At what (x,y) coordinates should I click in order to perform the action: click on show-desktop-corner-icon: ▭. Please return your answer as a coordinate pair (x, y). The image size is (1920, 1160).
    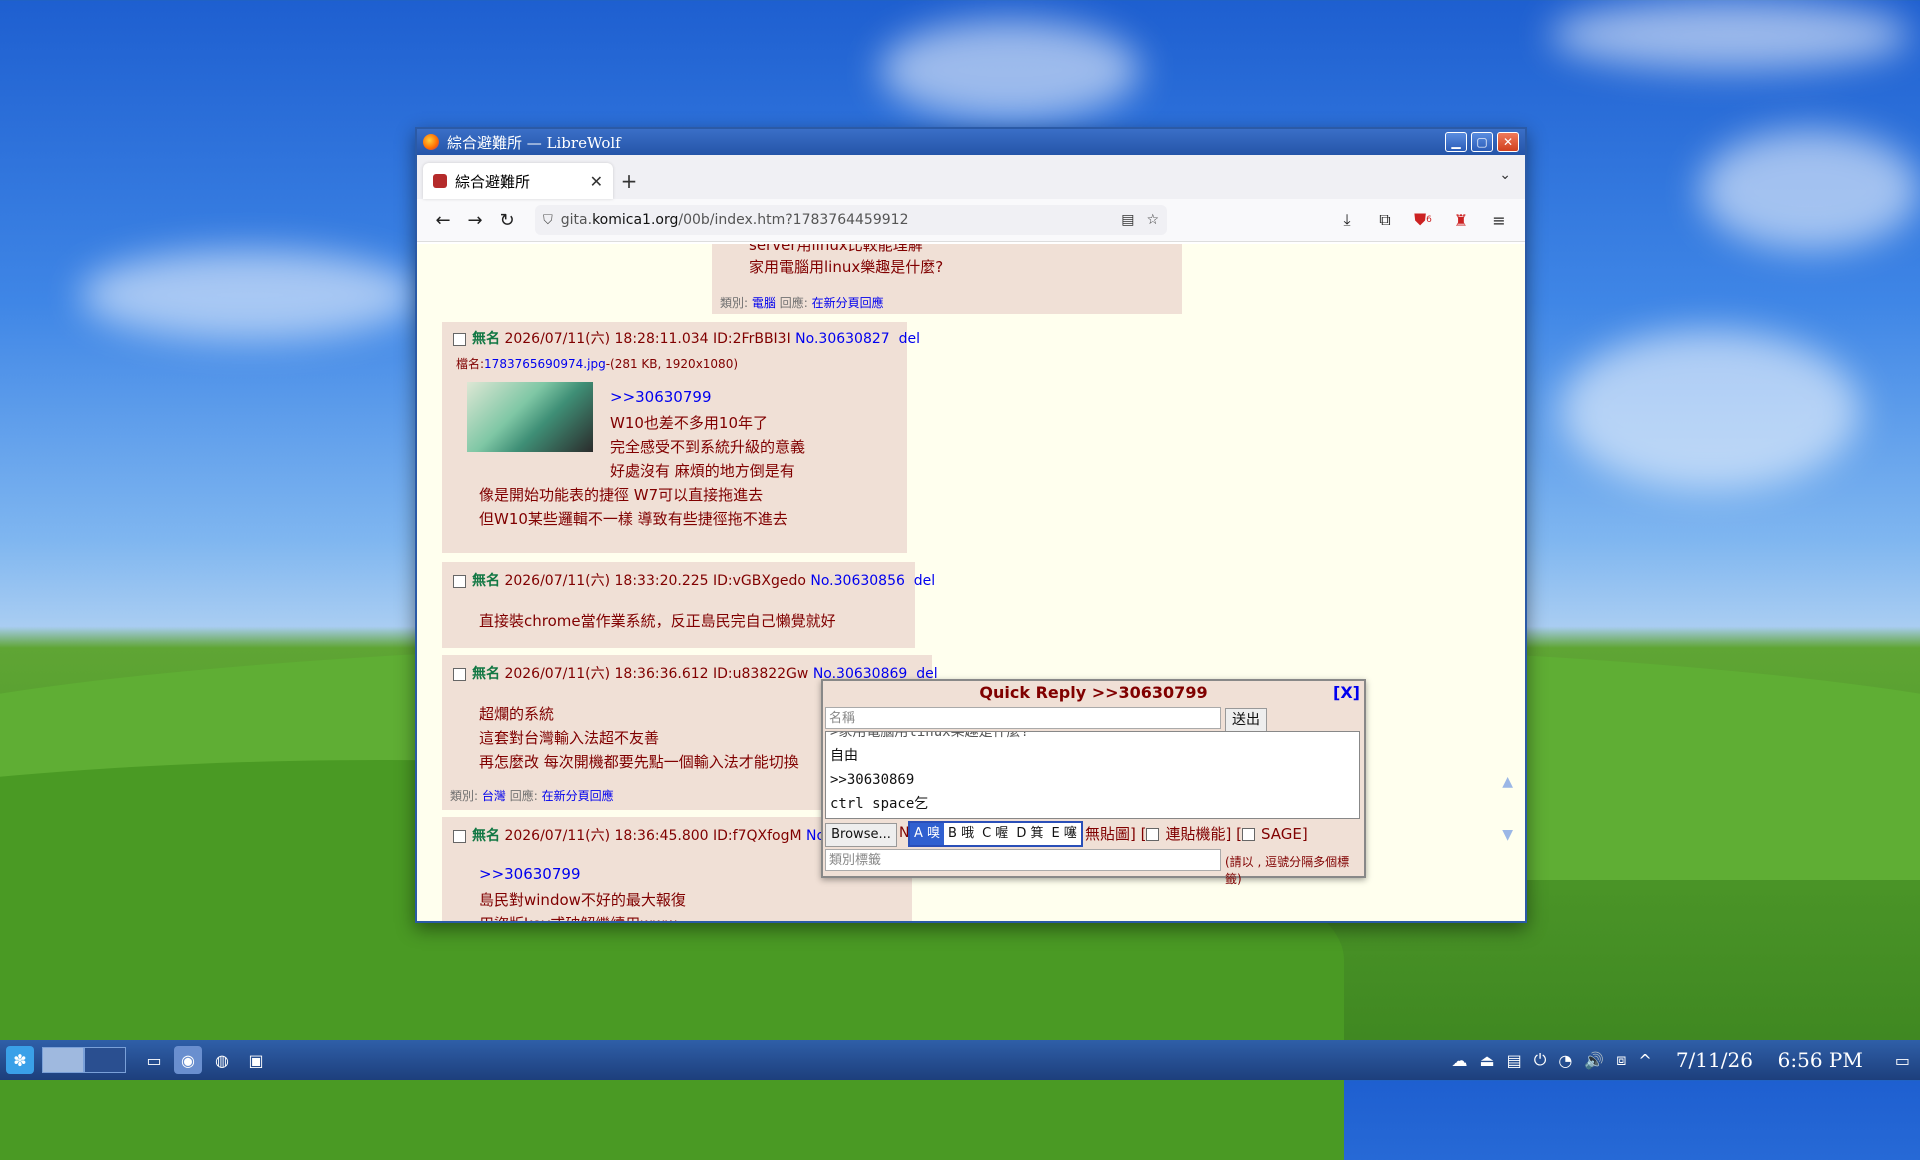
    Looking at the image, I should click on (1902, 1060).